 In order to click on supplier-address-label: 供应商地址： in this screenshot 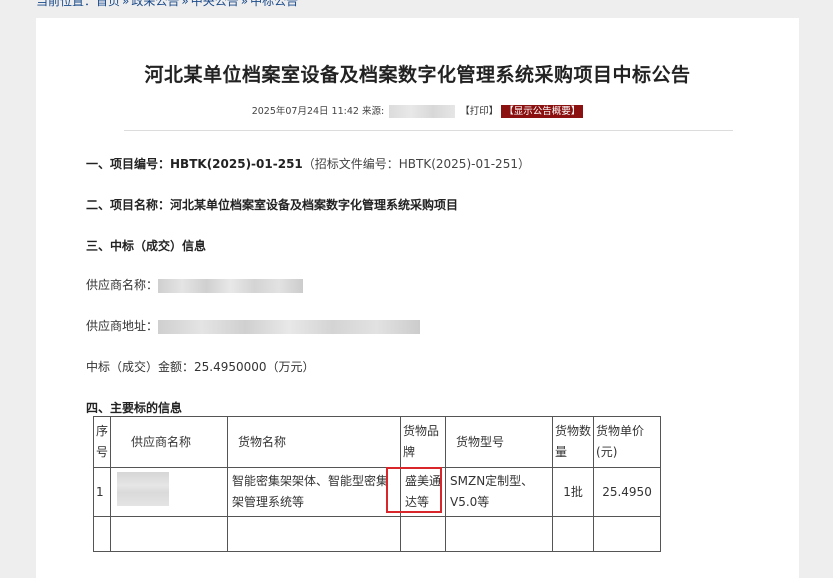, I will do `click(122, 326)`.